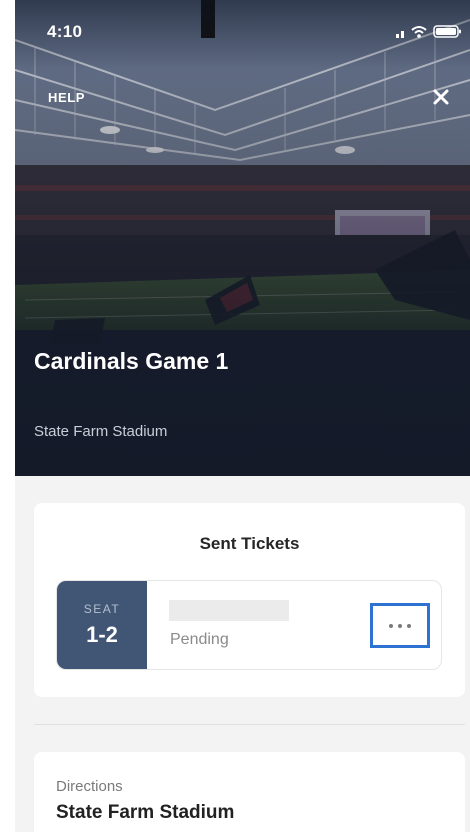  I want to click on close-button, so click(441, 97).